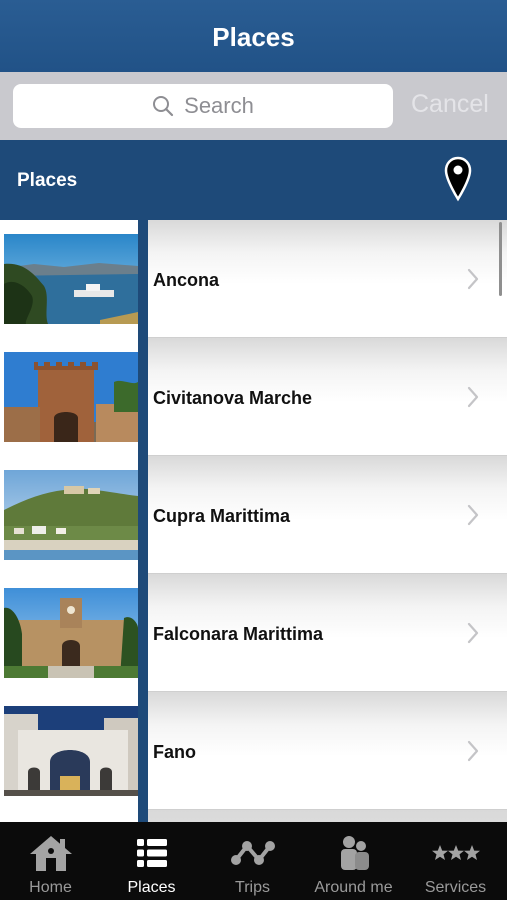 The image size is (507, 900). I want to click on tab-home: Home, so click(50, 861).